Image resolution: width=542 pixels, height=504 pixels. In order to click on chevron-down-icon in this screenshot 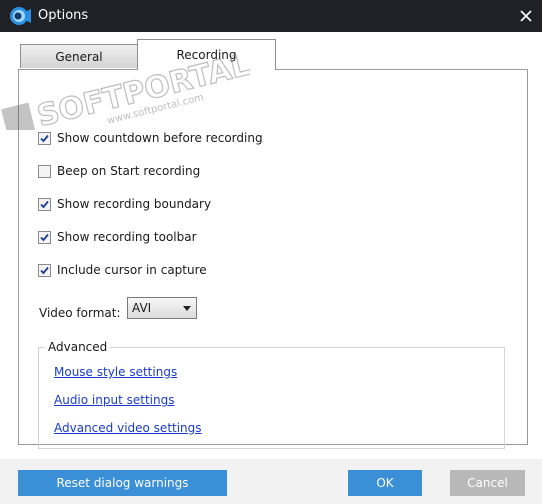, I will do `click(187, 308)`.